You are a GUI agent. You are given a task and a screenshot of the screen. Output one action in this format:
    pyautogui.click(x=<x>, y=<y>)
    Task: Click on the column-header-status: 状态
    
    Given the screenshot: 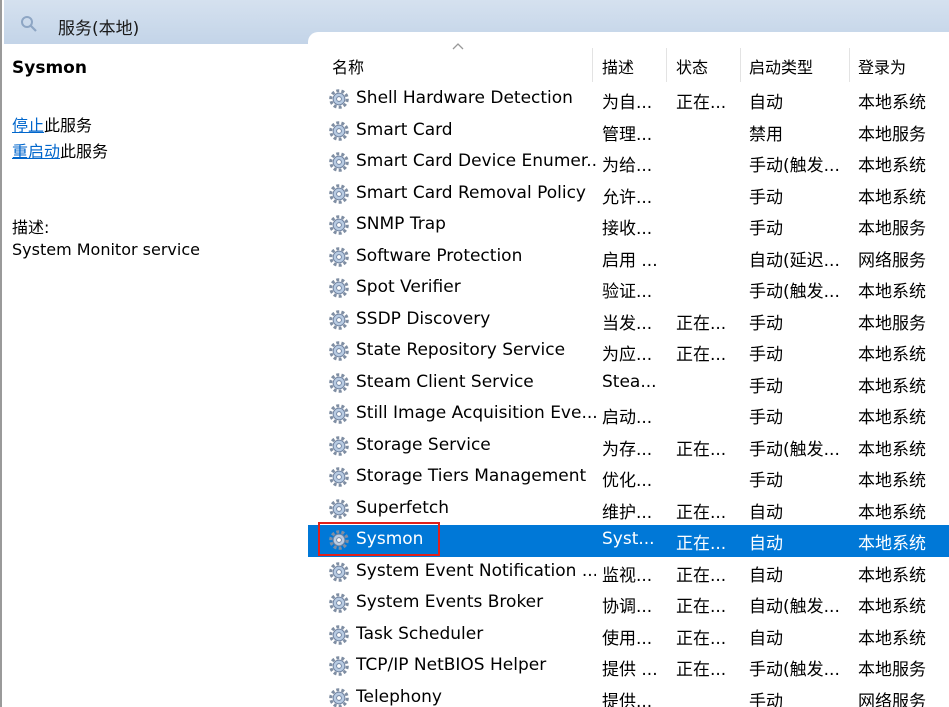 What is the action you would take?
    pyautogui.click(x=706, y=68)
    